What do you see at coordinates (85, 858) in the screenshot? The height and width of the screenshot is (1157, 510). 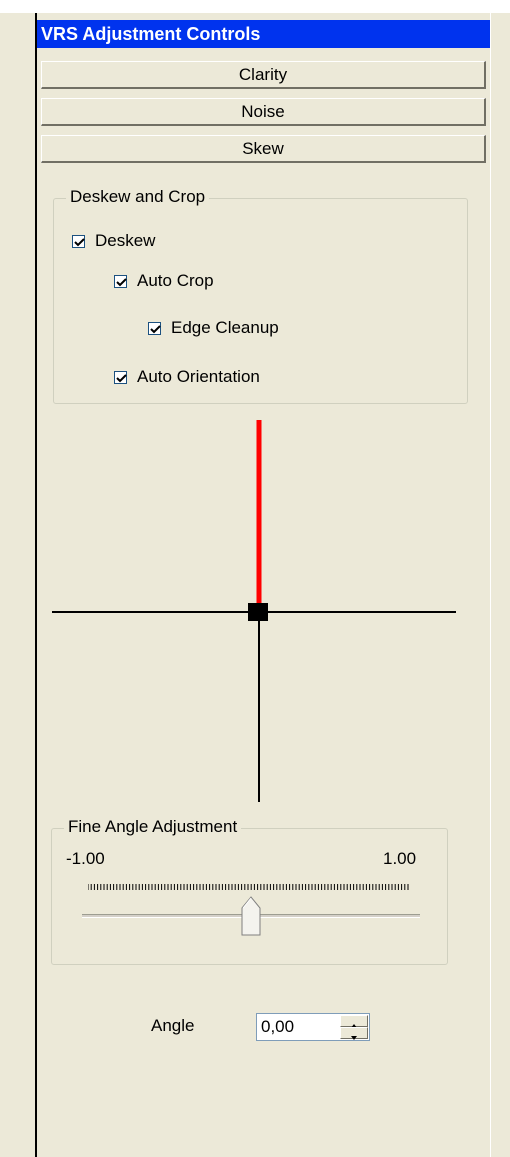 I see `slider-min-label: -1.00` at bounding box center [85, 858].